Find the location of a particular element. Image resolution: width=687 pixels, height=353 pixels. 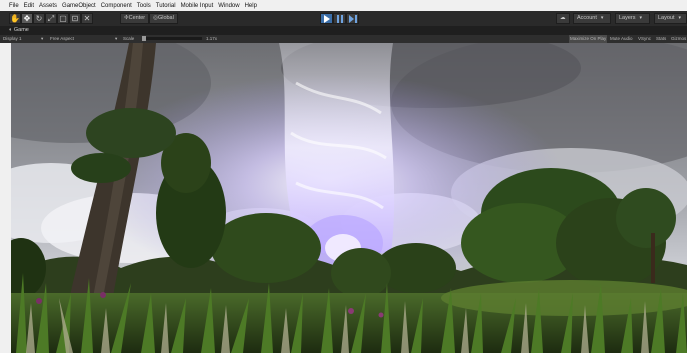

play-icon is located at coordinates (326, 18).